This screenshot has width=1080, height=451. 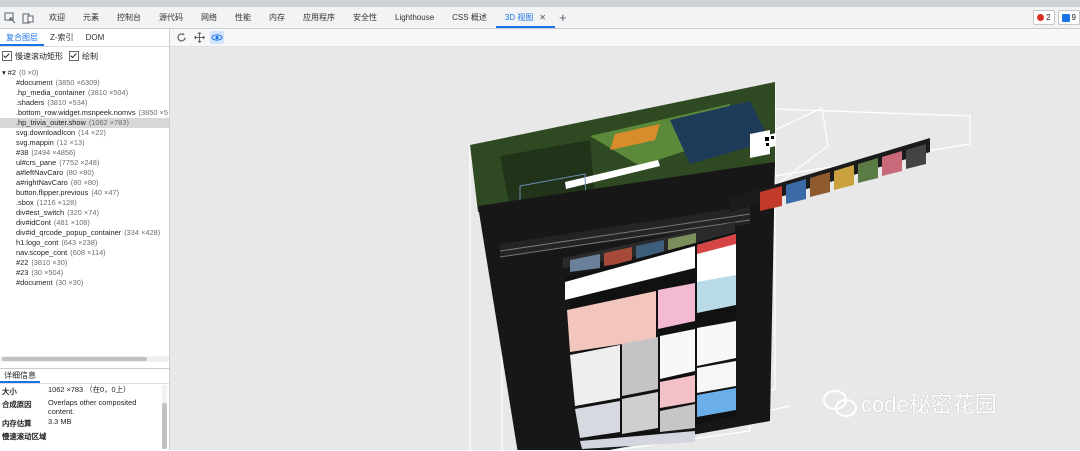 I want to click on detail-row: 内存估算 3.3 MB, so click(x=84, y=423).